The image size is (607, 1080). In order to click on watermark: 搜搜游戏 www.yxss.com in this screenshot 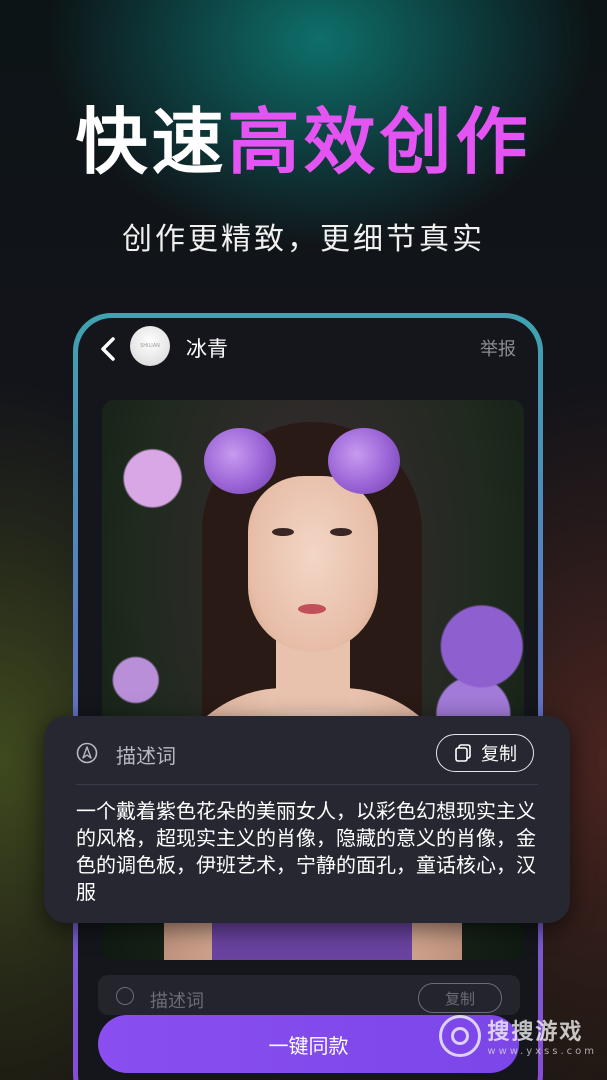, I will do `click(518, 1035)`.